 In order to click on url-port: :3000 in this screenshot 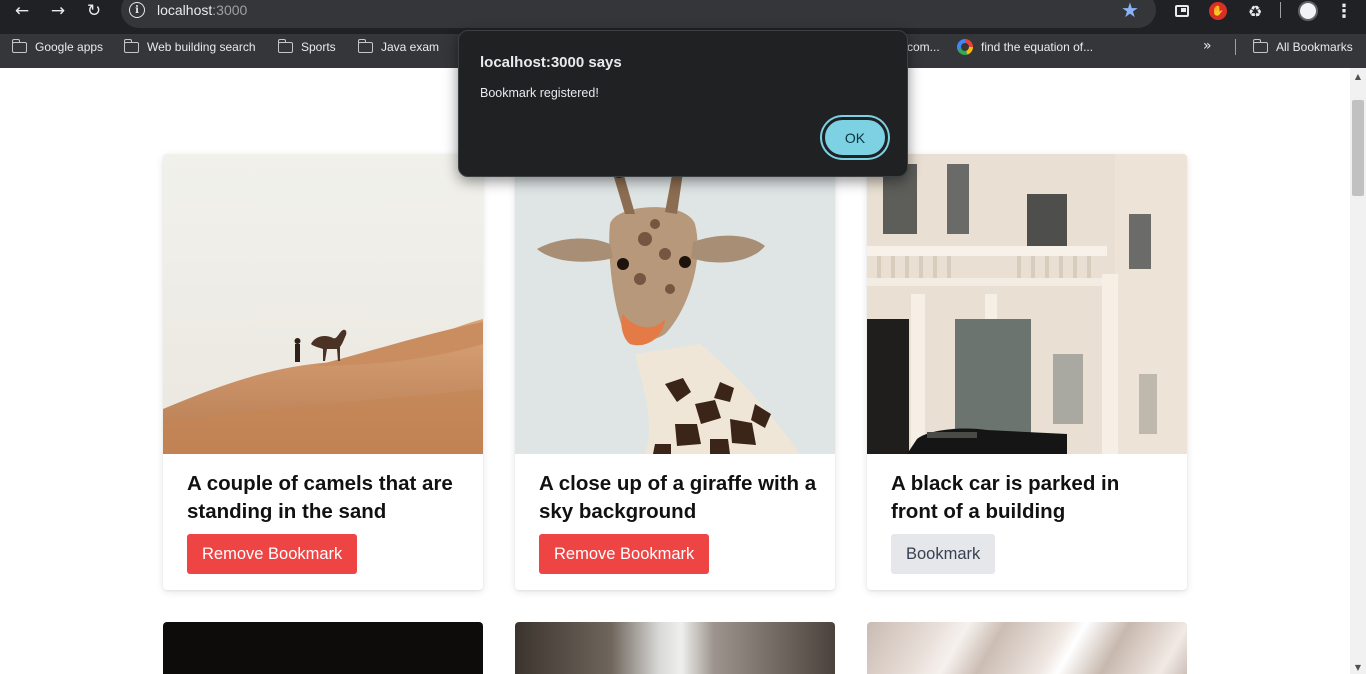, I will do `click(230, 10)`.